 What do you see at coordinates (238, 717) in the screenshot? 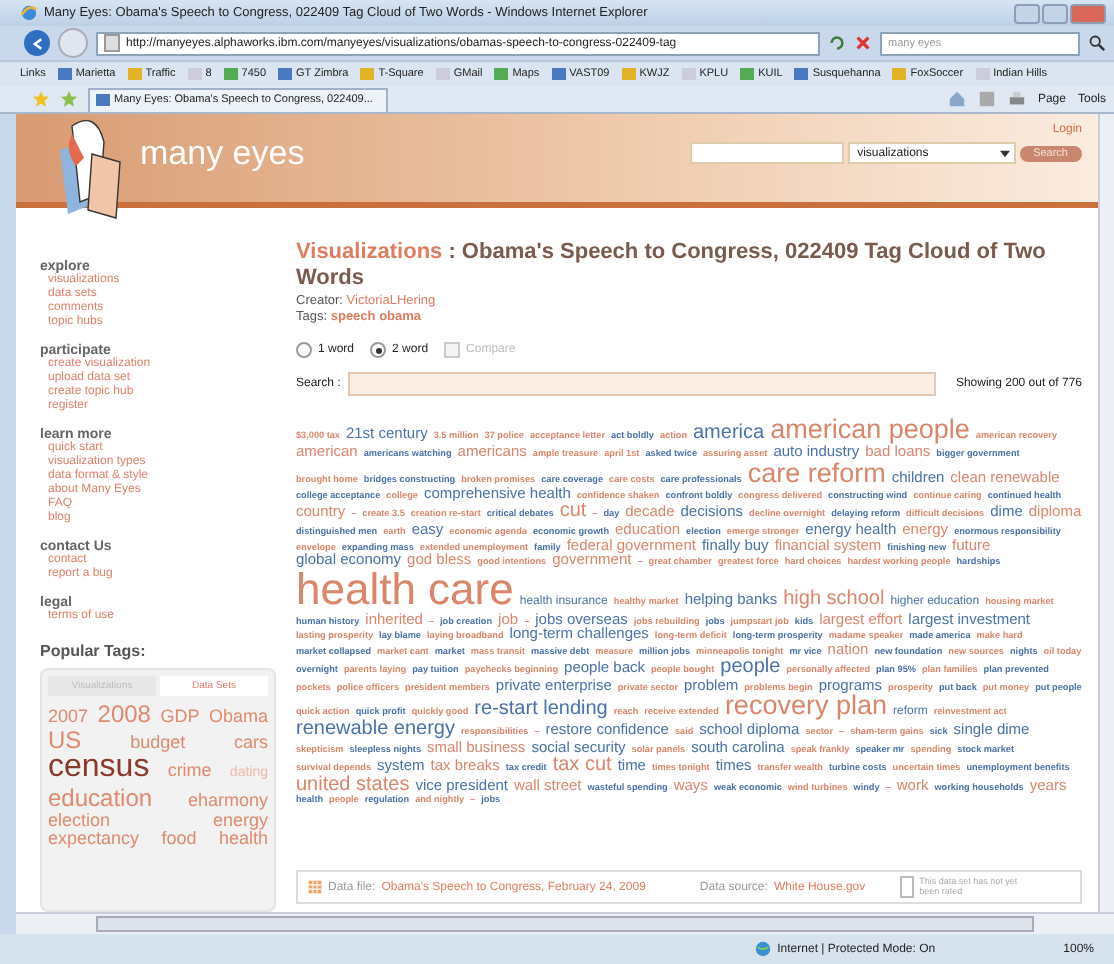
I see `tag-link: Obama` at bounding box center [238, 717].